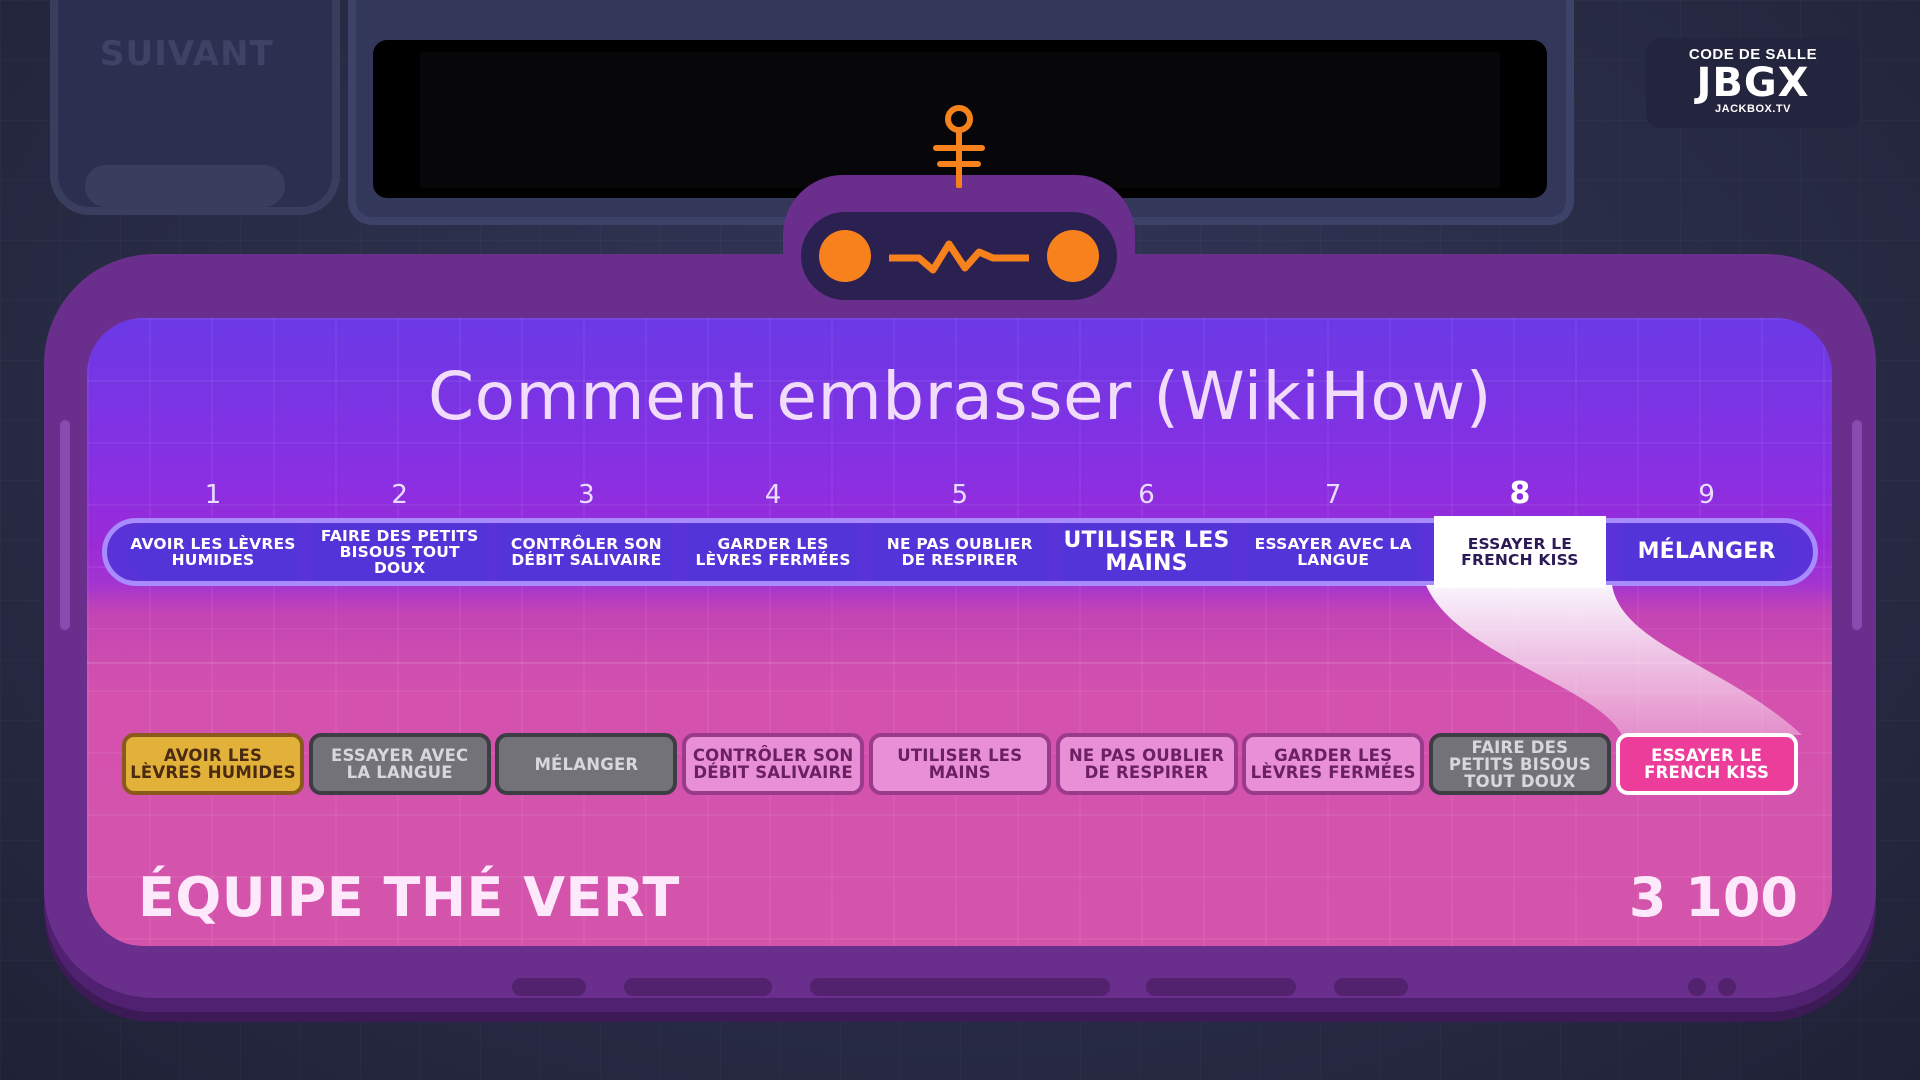 This screenshot has width=1920, height=1080. What do you see at coordinates (213, 495) in the screenshot?
I see `step-number: 1` at bounding box center [213, 495].